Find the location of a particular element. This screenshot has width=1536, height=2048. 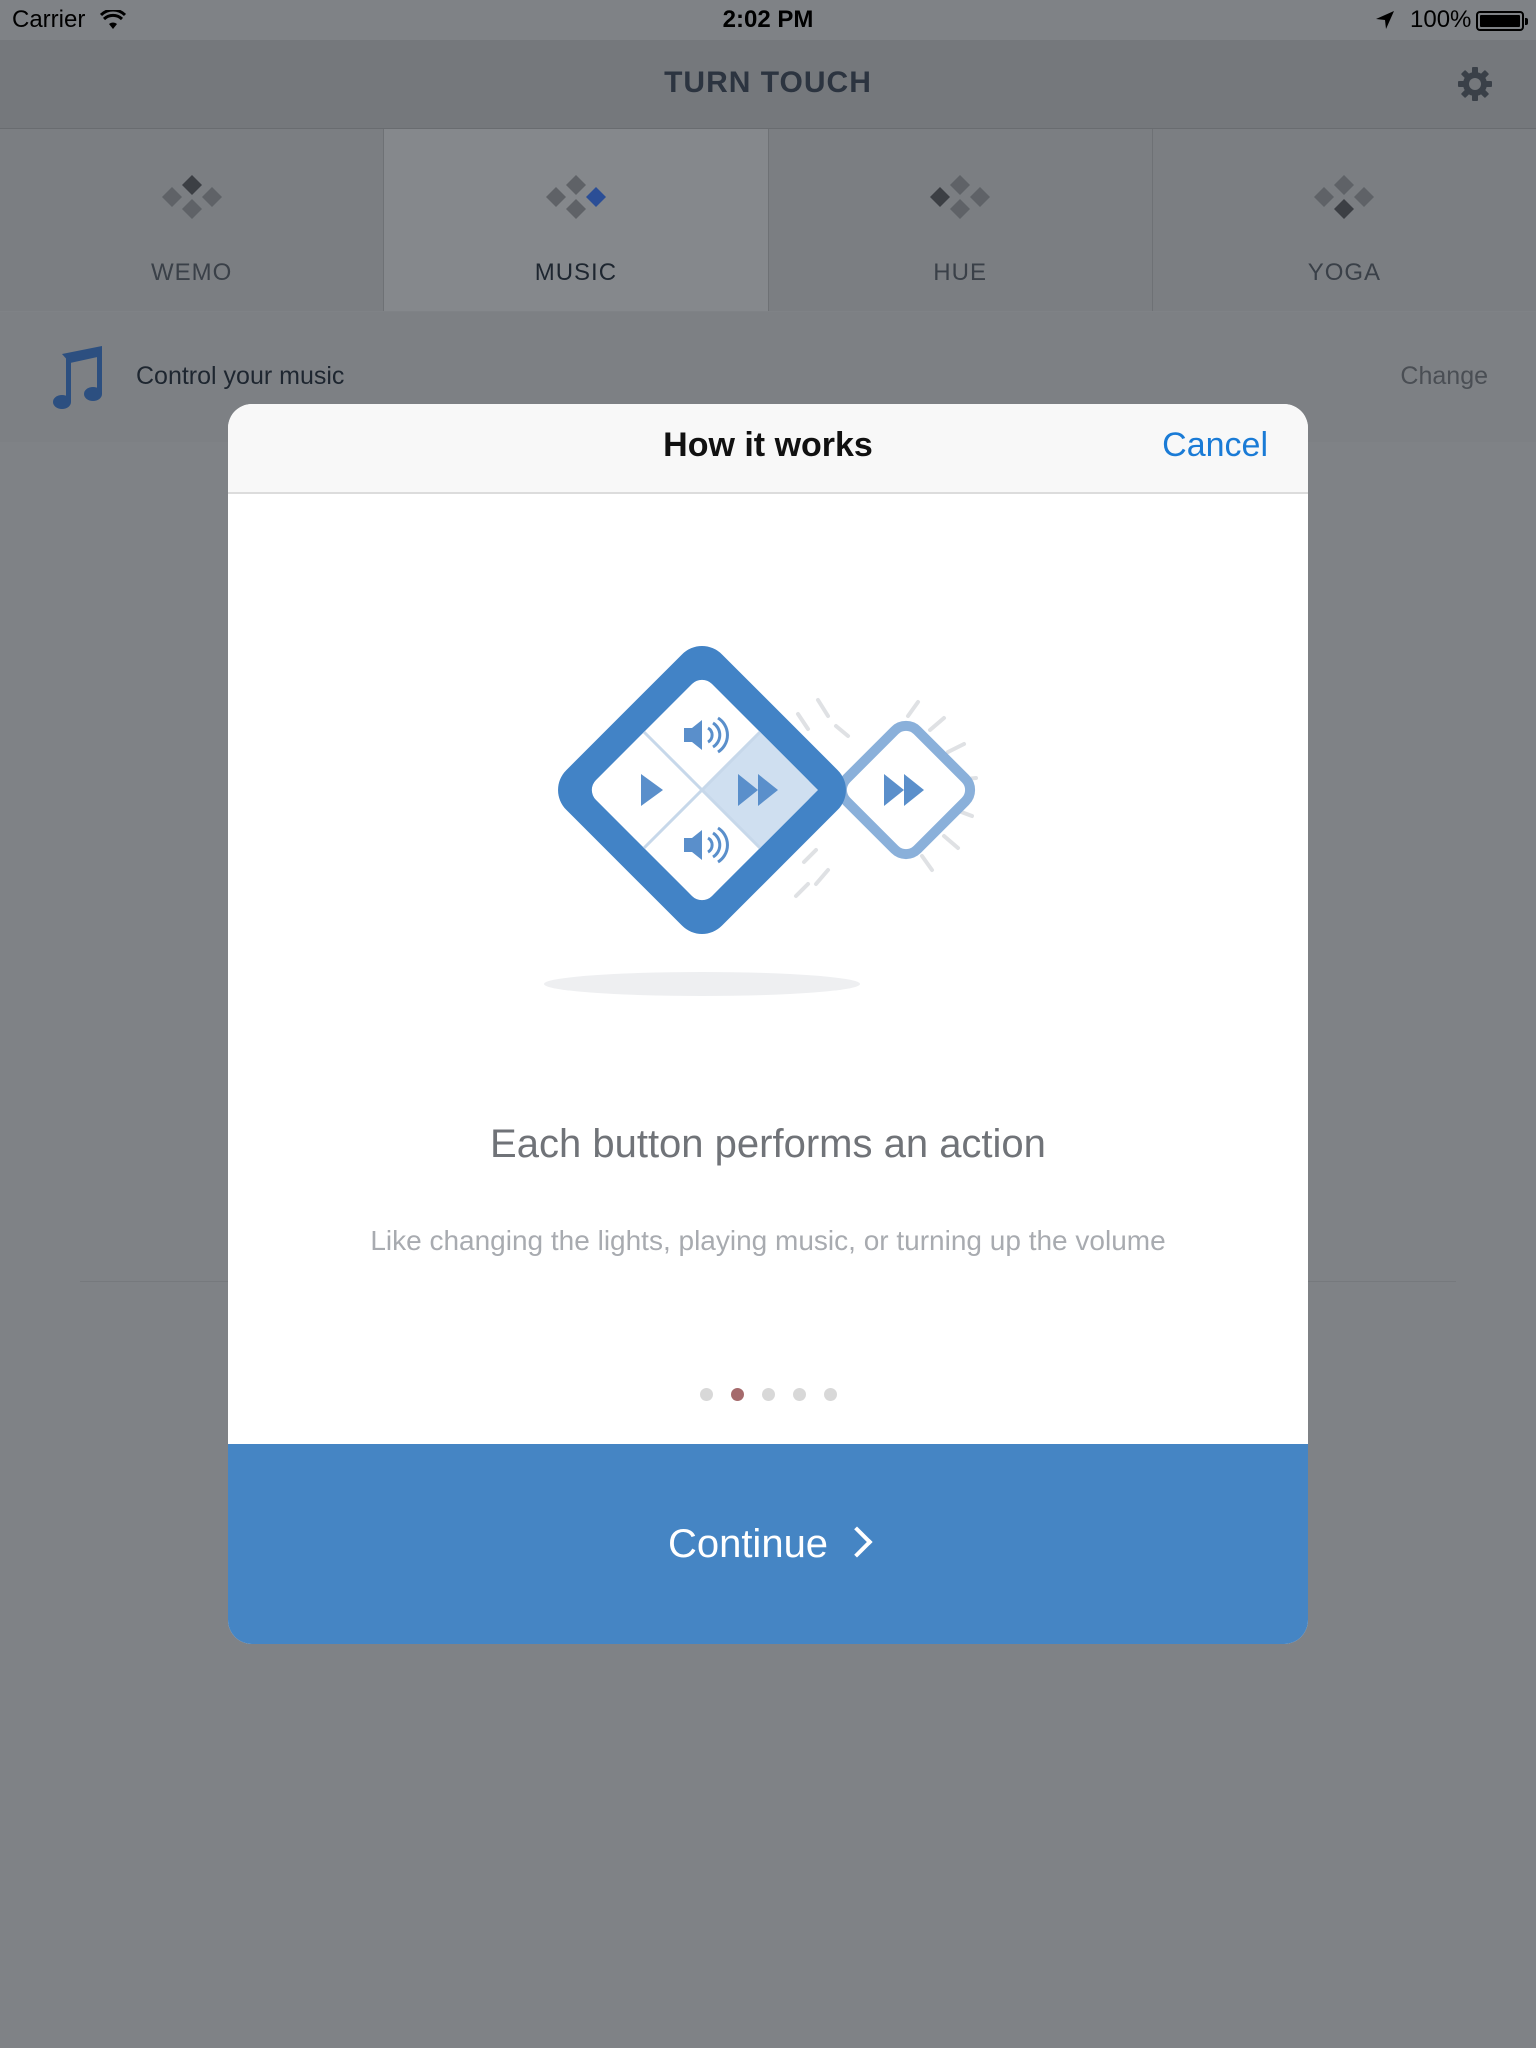

mode-tabs: WEMO MUSIC HUE YOGA is located at coordinates (768, 220).